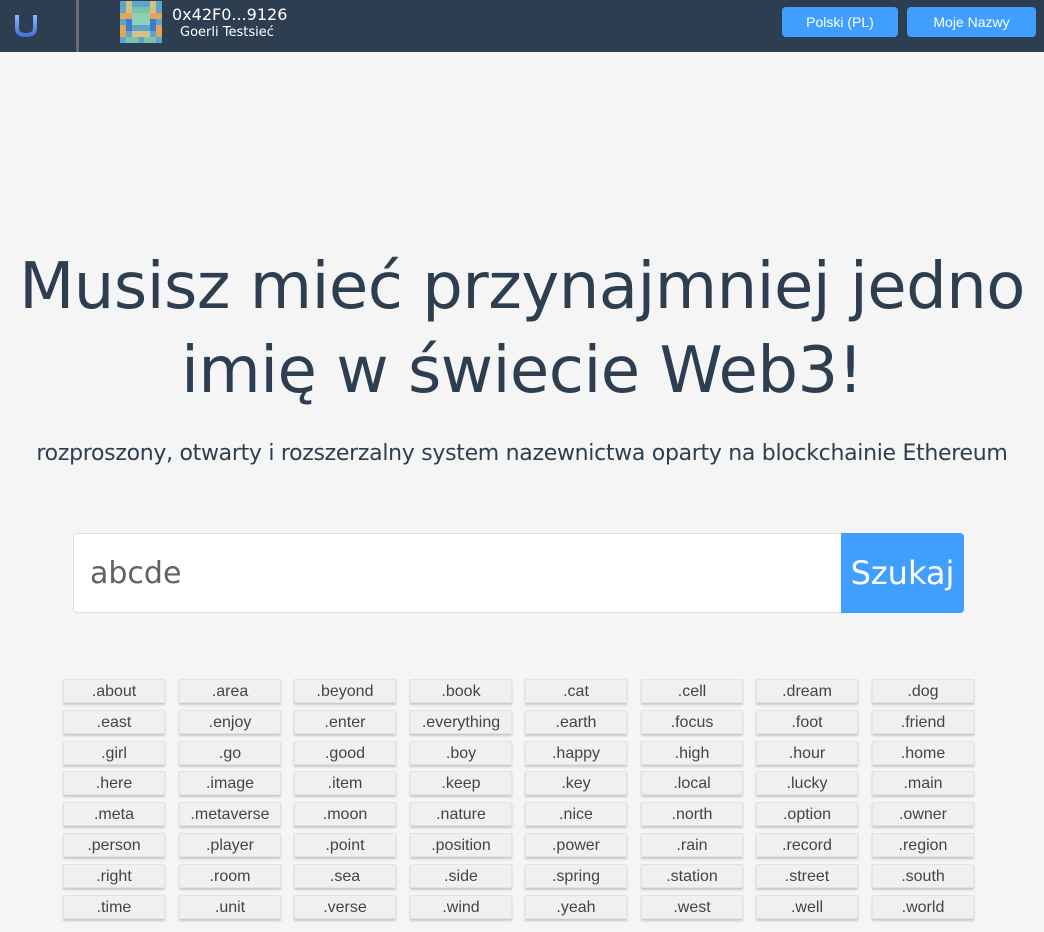  What do you see at coordinates (576, 722) in the screenshot?
I see `tld-chip: .earth` at bounding box center [576, 722].